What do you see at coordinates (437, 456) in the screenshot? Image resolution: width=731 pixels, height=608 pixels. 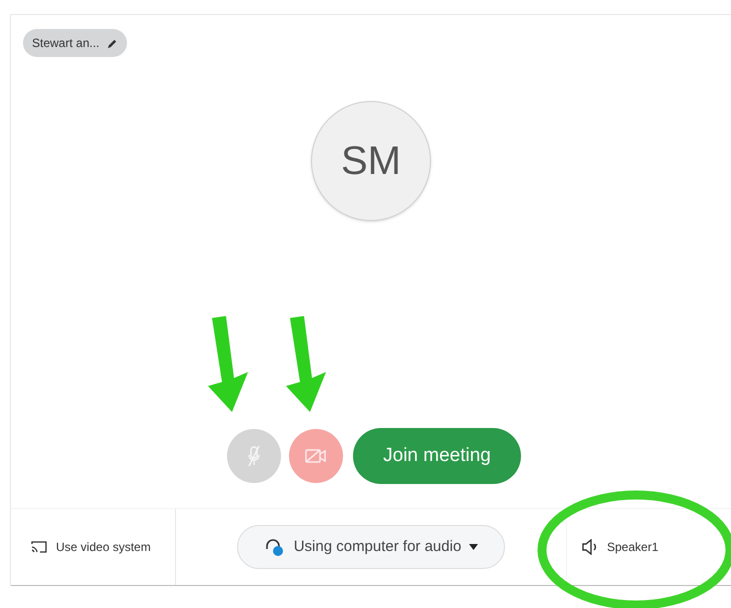 I see `join-meeting-button: Join meeting` at bounding box center [437, 456].